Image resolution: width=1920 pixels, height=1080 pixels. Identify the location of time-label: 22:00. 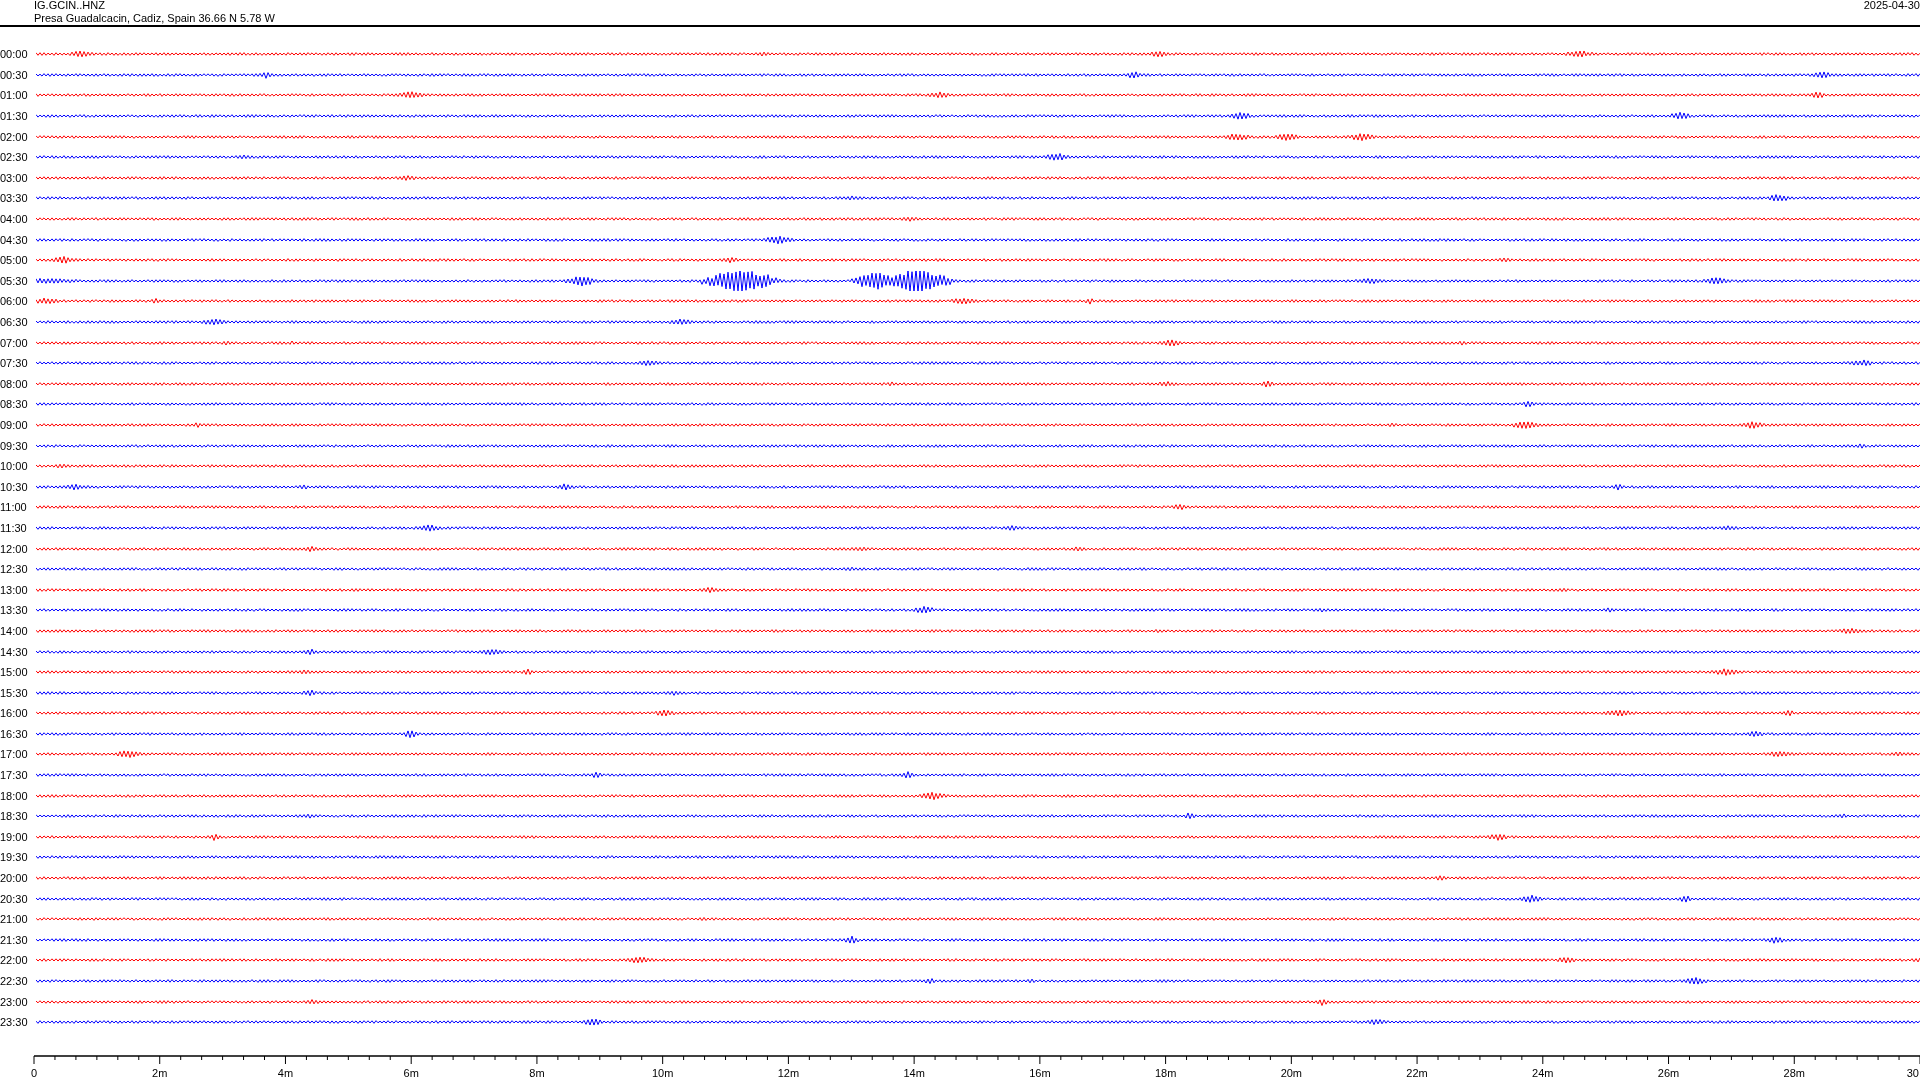
(14, 960).